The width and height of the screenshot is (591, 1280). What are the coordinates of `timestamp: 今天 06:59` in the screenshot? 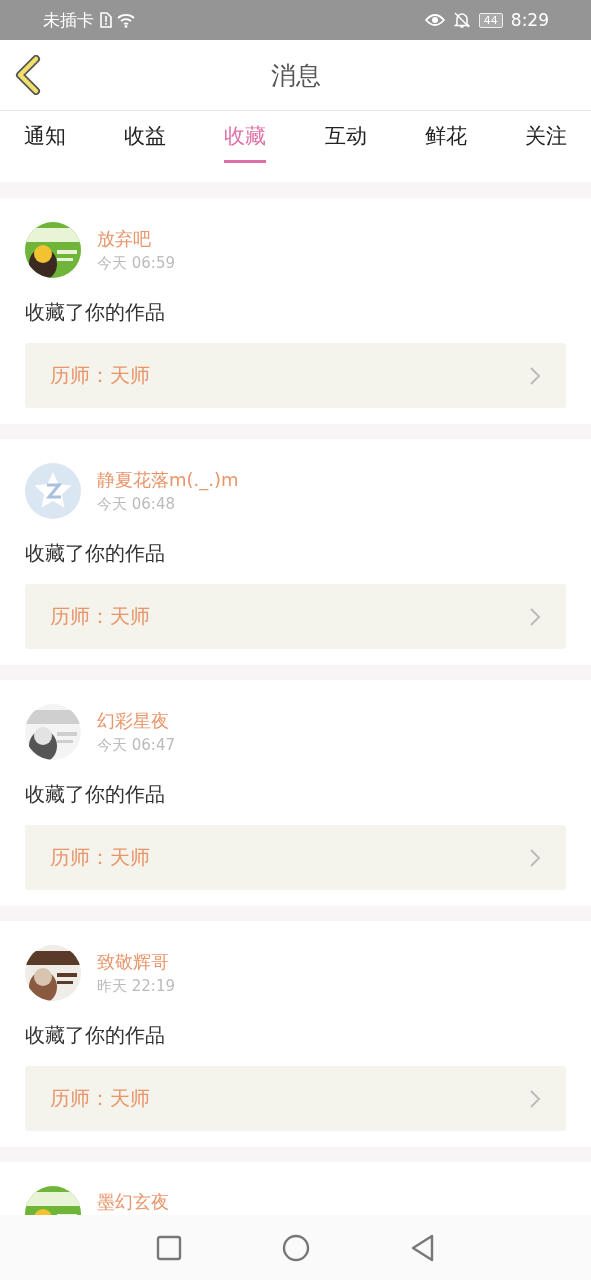 It's located at (136, 263).